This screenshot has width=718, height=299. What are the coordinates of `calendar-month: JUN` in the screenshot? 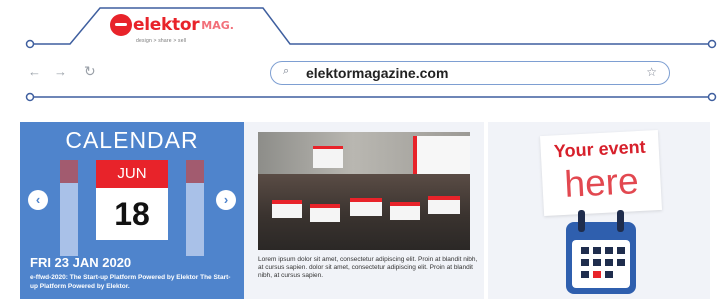 It's located at (132, 174).